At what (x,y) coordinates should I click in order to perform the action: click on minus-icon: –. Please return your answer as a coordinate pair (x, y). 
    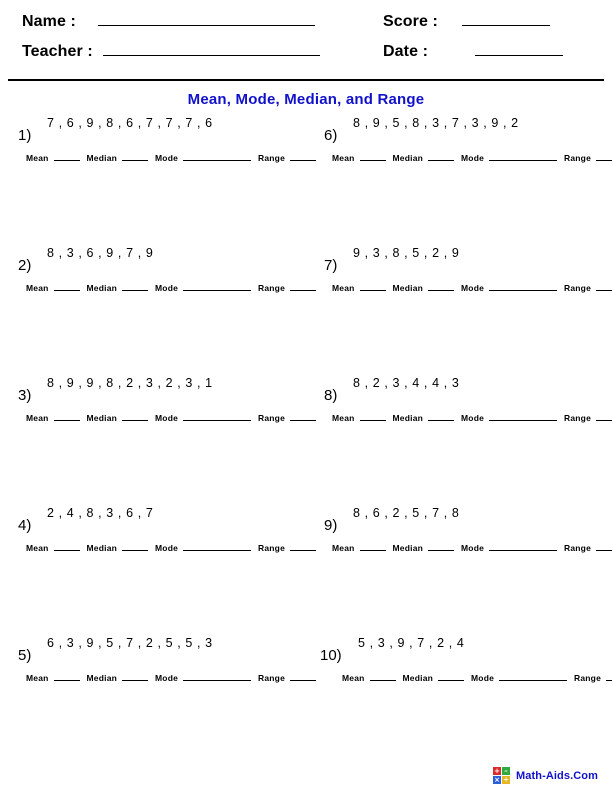
    Looking at the image, I should click on (506, 771).